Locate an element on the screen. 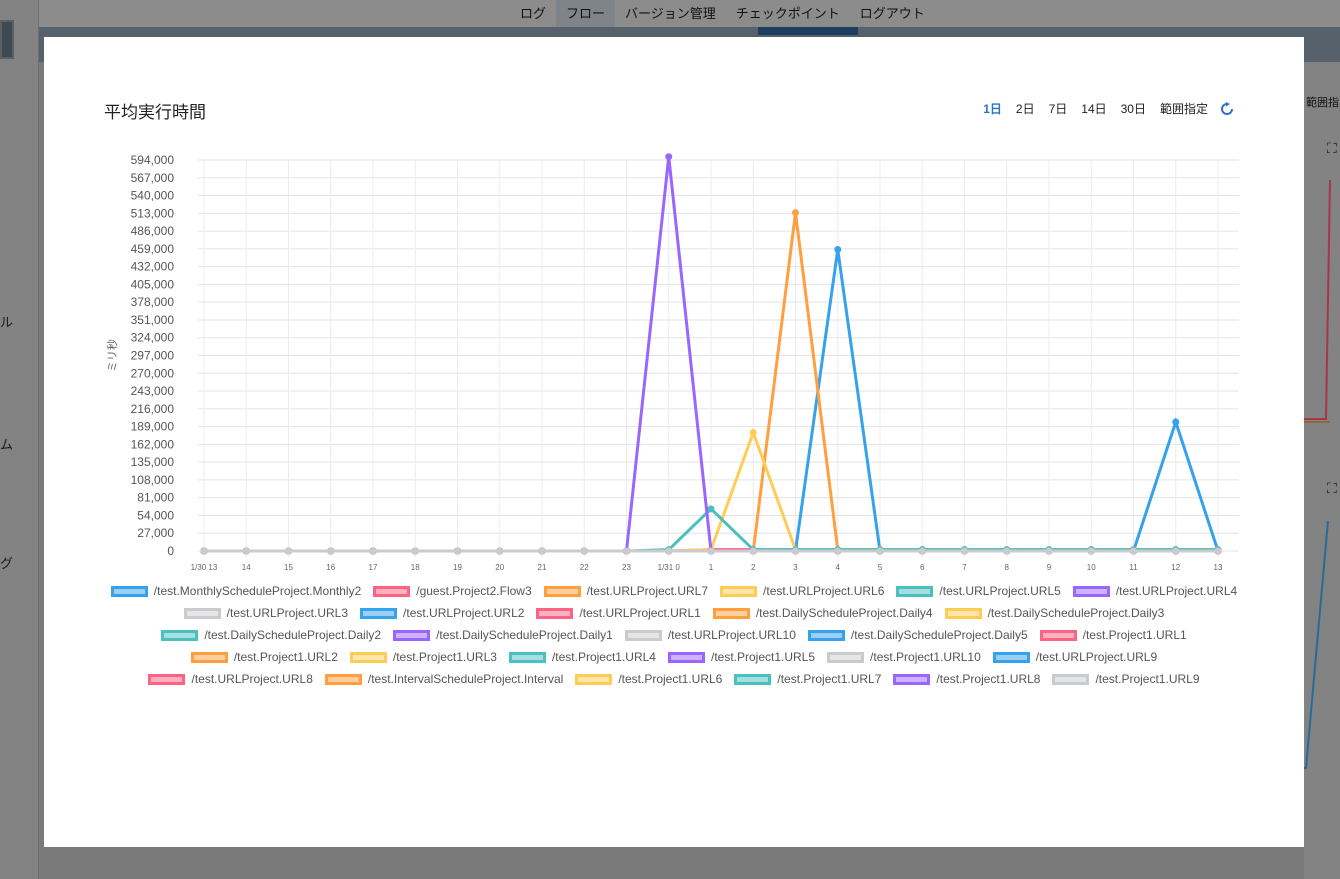 The image size is (1340, 879). legend-item: /test.URLProject.URL9 is located at coordinates (1075, 657).